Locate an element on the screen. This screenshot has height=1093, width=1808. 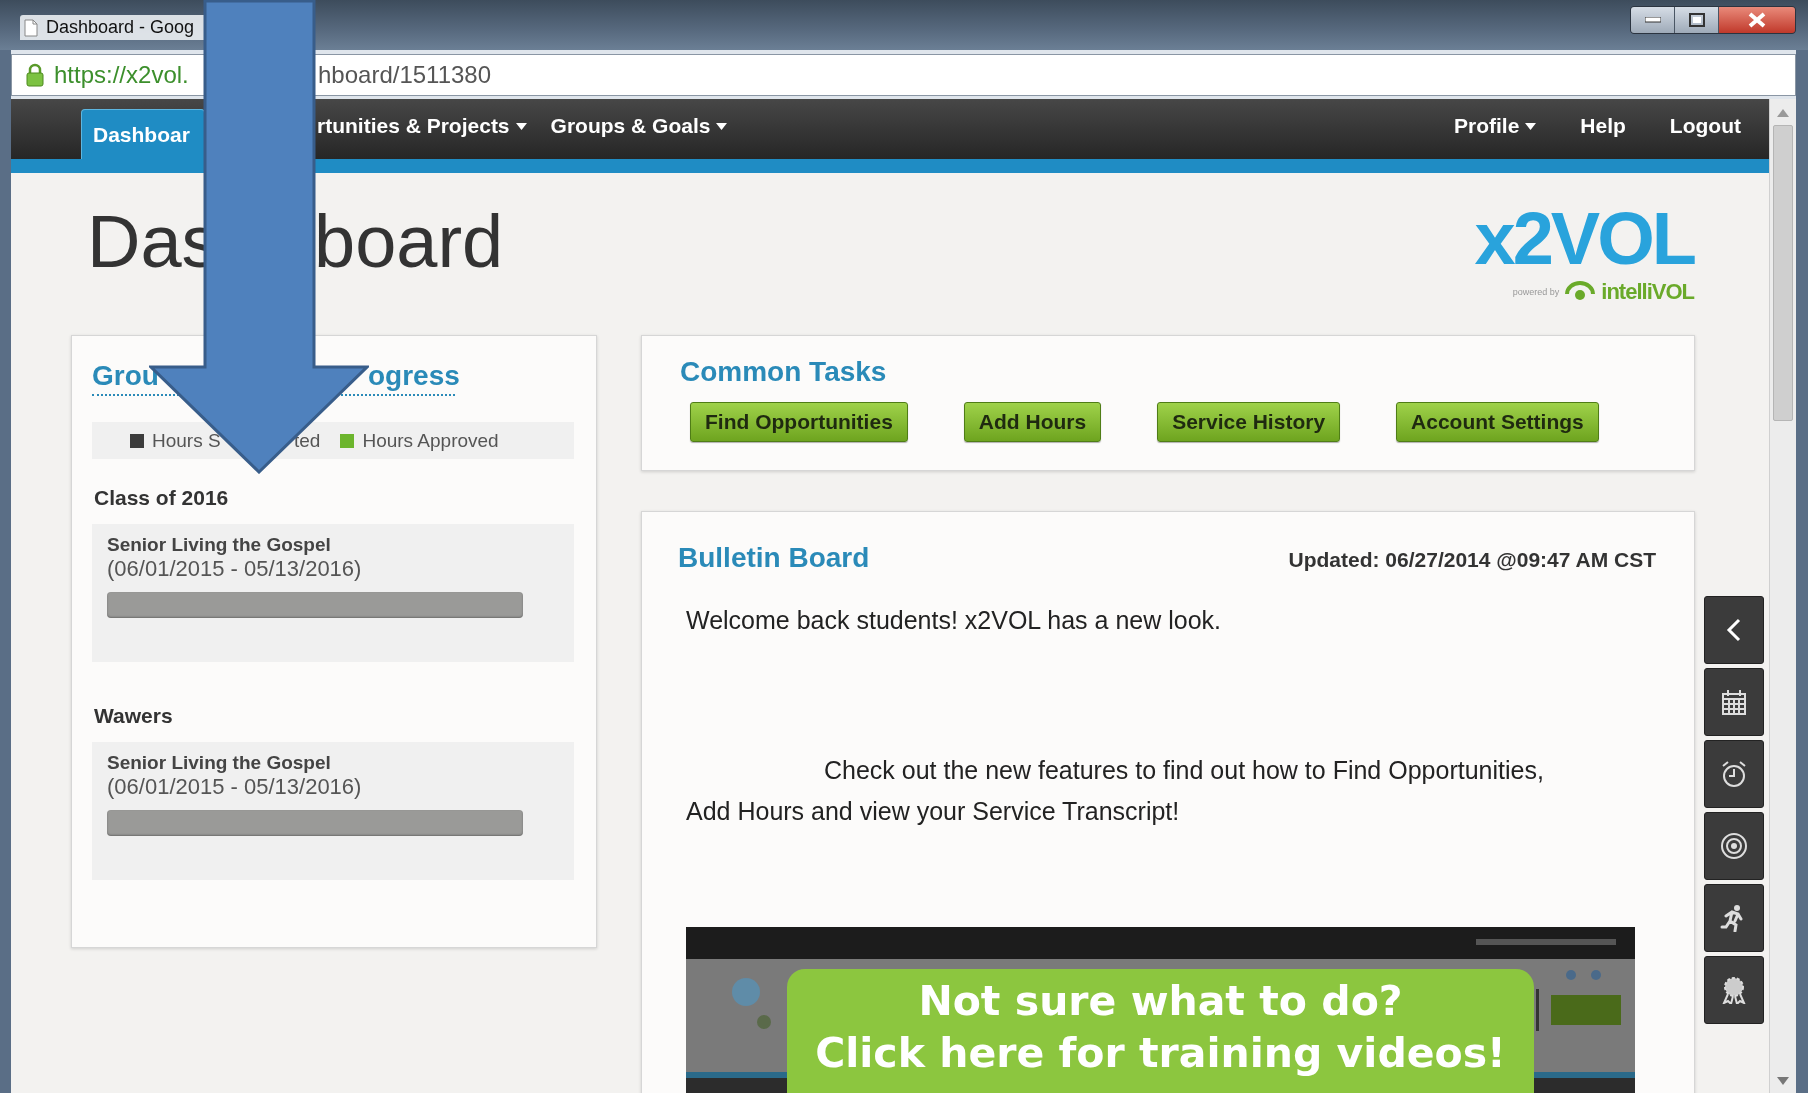
nav-tab: Profile is located at coordinates (1498, 129).